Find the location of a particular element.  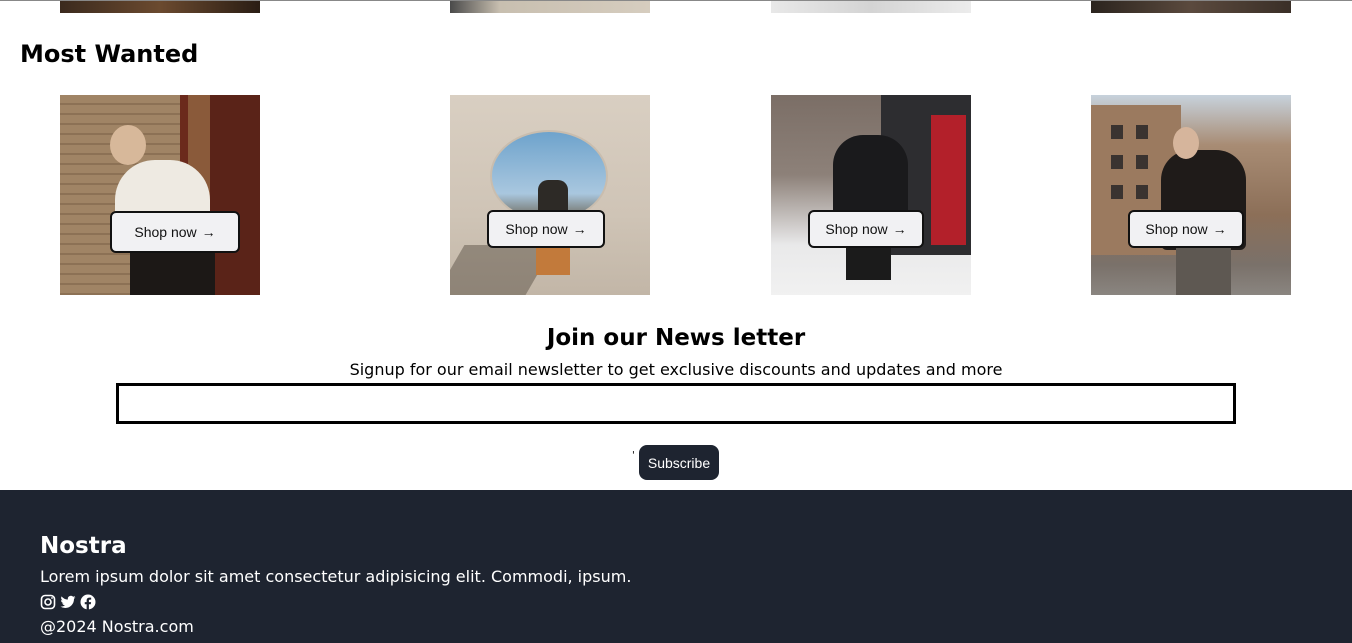

stray-character: ' is located at coordinates (633, 455).